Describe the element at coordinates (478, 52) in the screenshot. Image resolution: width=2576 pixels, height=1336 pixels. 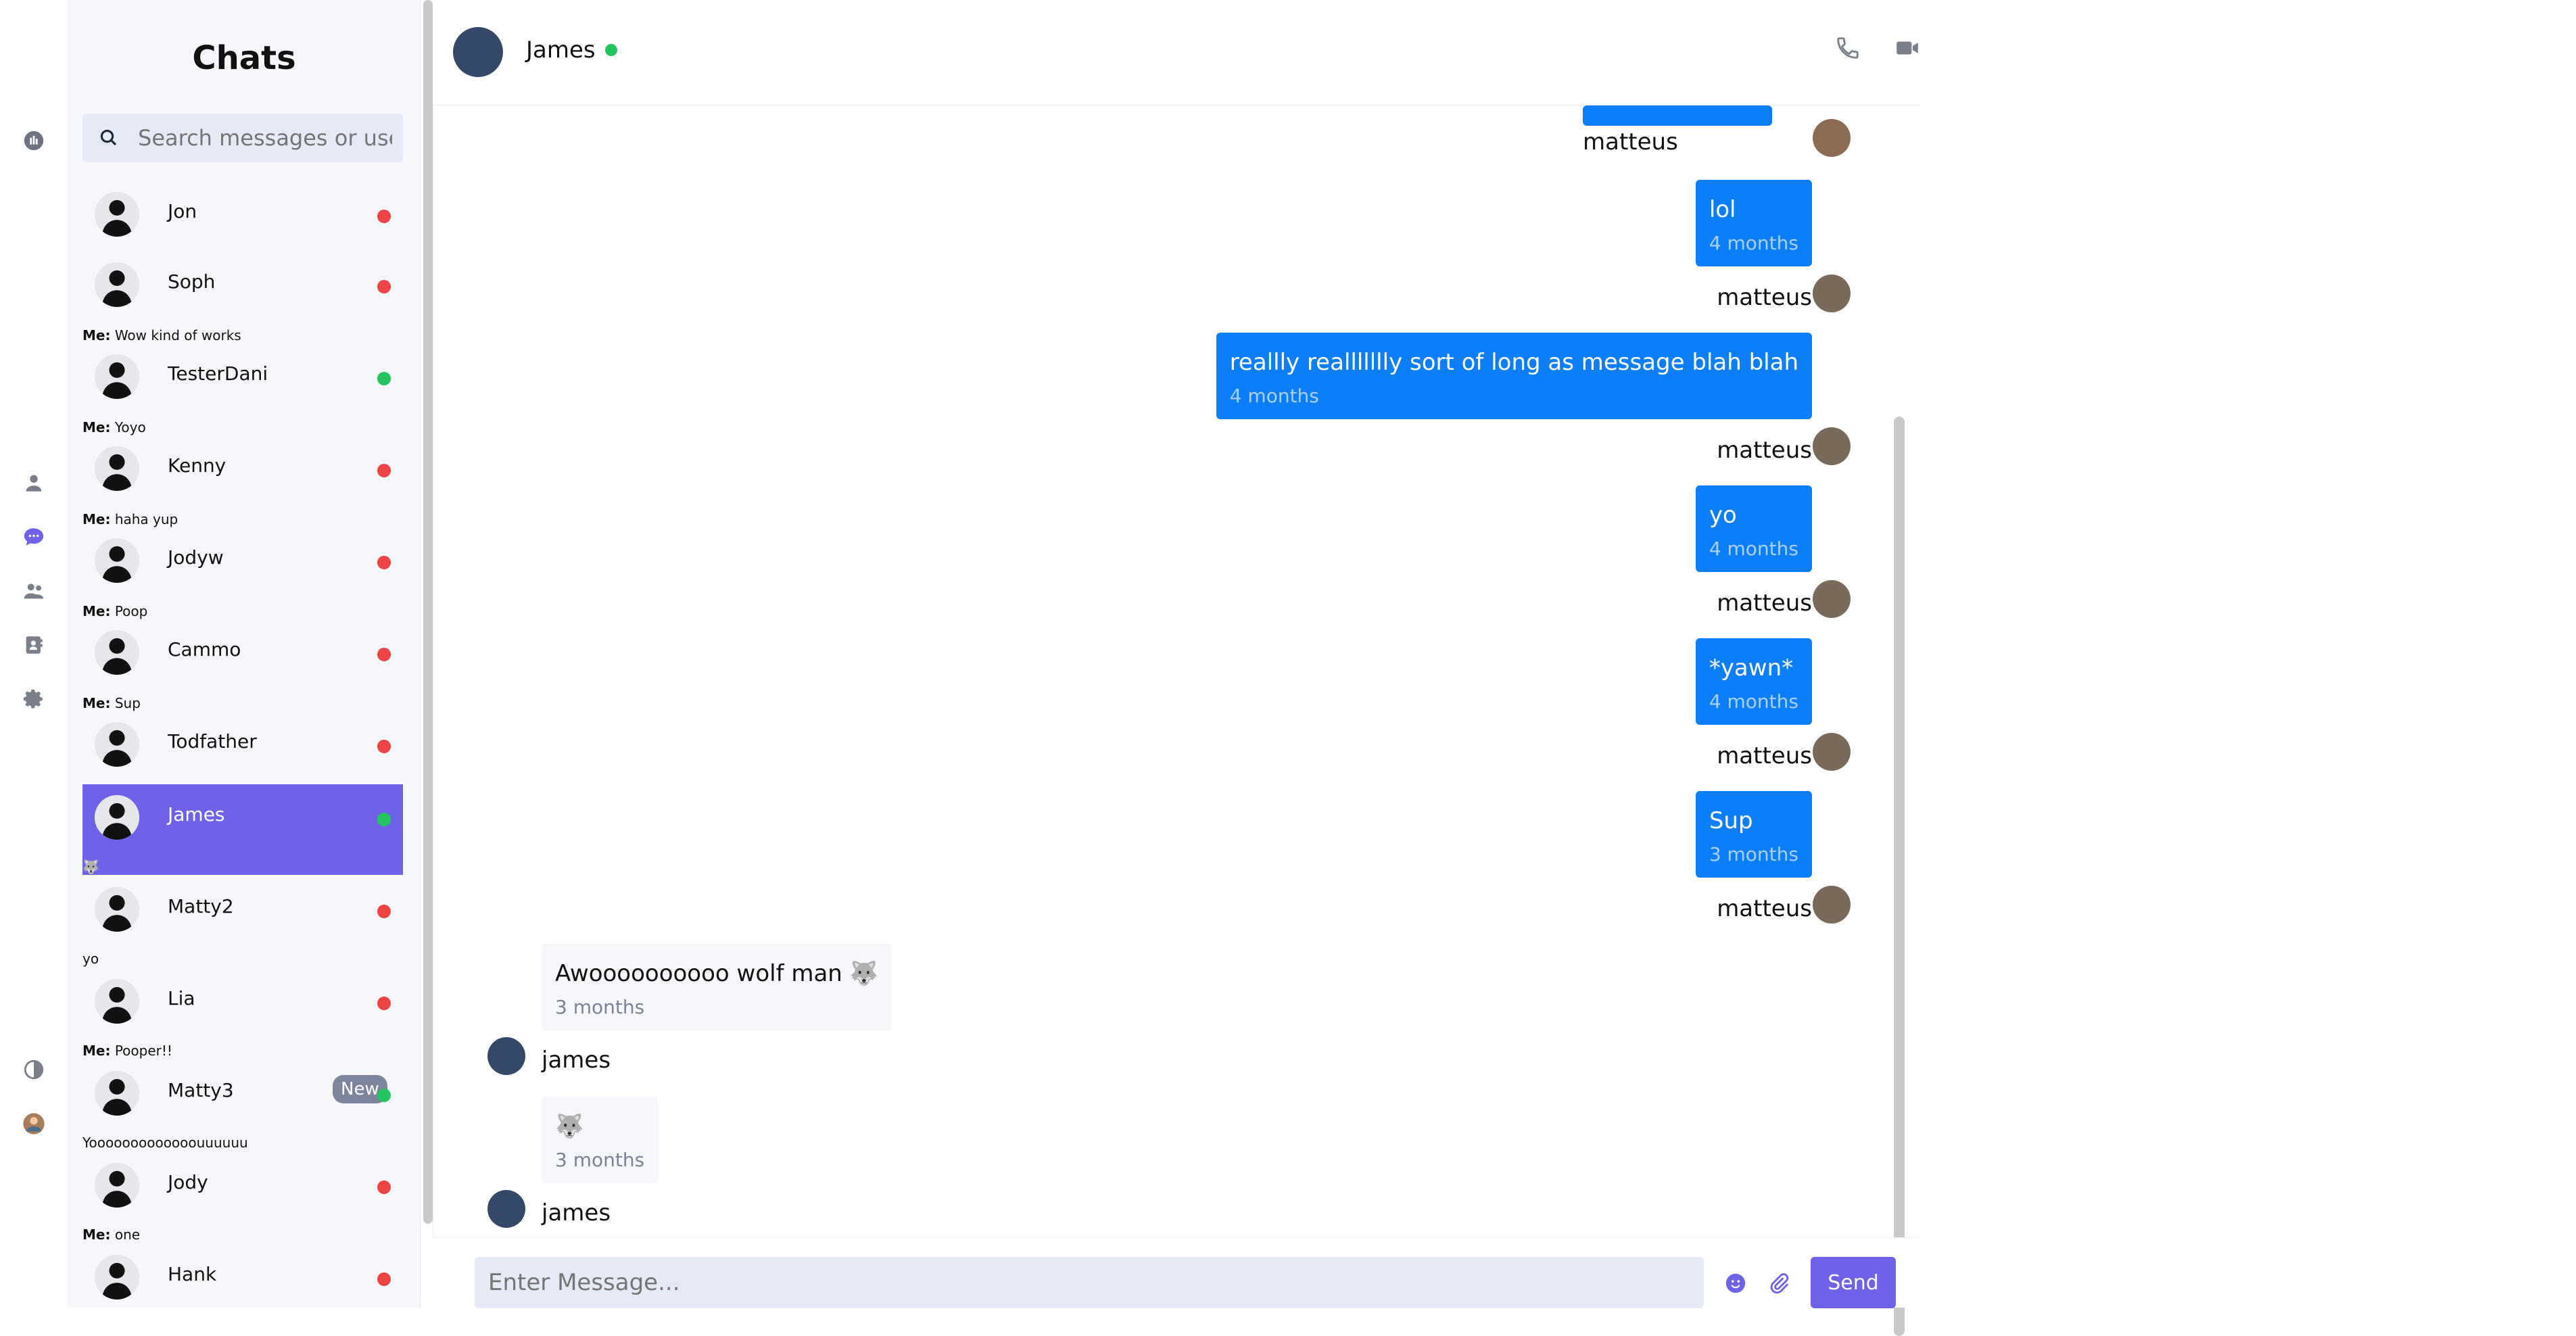
I see `header-avatar` at that location.